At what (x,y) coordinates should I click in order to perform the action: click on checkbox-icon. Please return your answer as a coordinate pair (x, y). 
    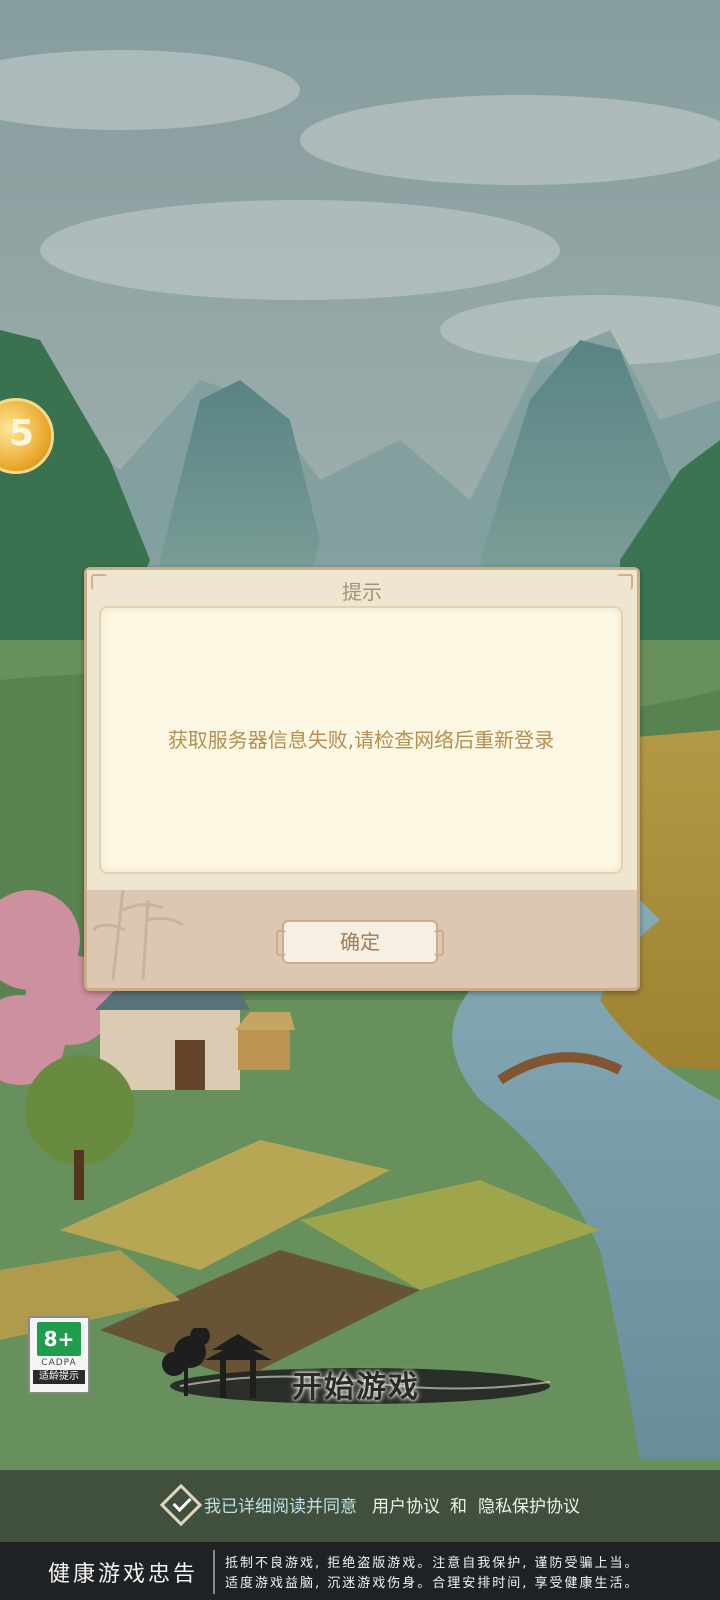
    Looking at the image, I should click on (181, 1505).